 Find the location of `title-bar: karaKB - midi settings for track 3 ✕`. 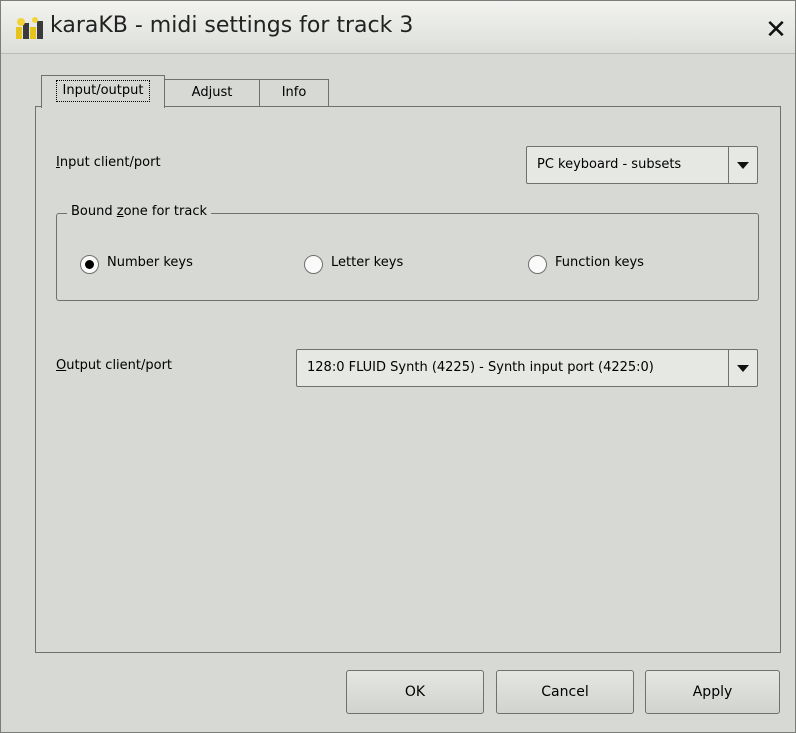

title-bar: karaKB - midi settings for track 3 ✕ is located at coordinates (398, 27).